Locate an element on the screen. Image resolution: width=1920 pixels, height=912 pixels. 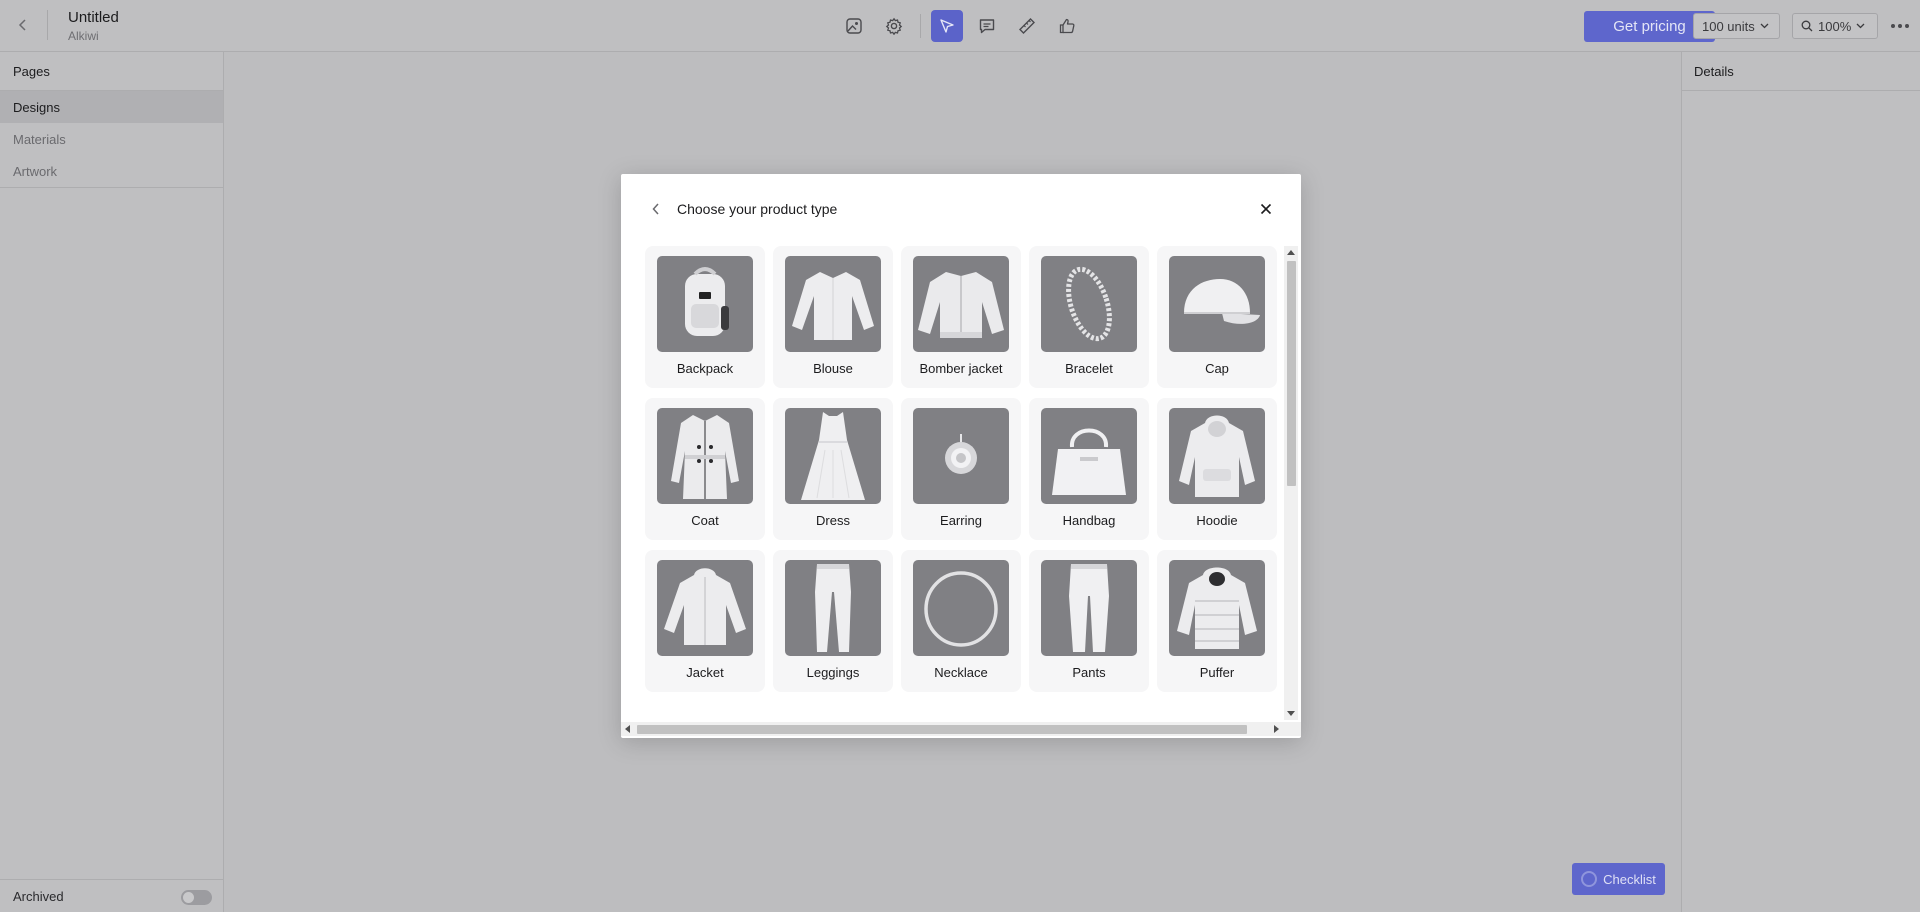
hoodie-icon is located at coordinates (1217, 456).